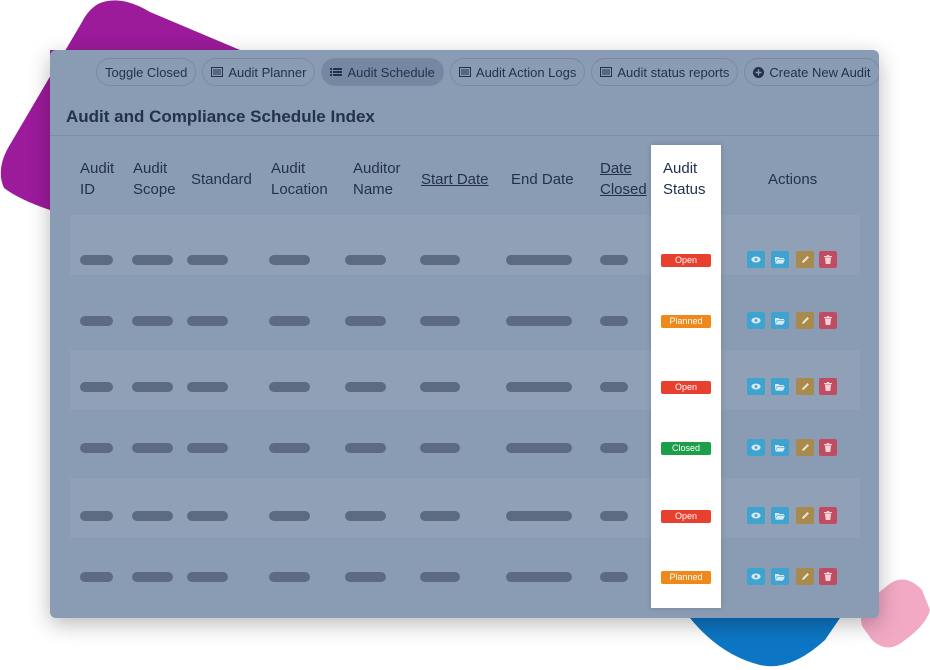 This screenshot has width=930, height=670. What do you see at coordinates (684, 179) in the screenshot?
I see `column-header-audit-status: Audit Status` at bounding box center [684, 179].